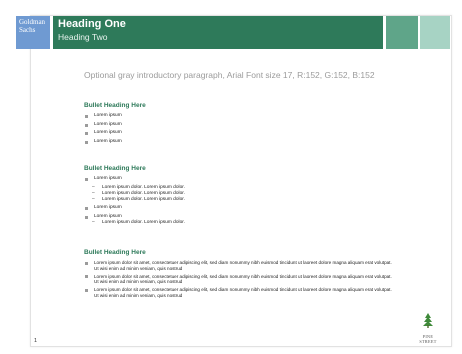  What do you see at coordinates (402, 32) in the screenshot?
I see `header-accent-block-mid` at bounding box center [402, 32].